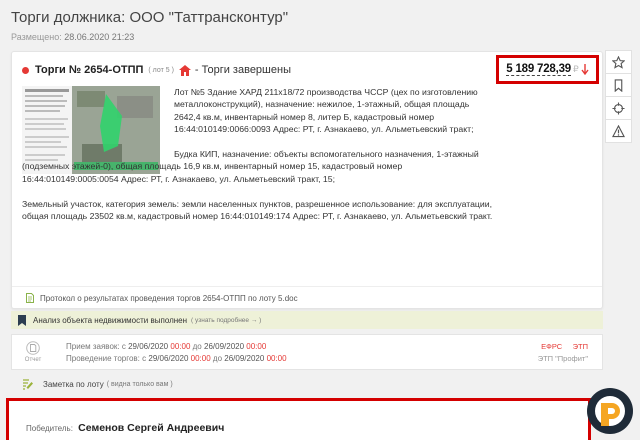 This screenshot has width=640, height=440. I want to click on auction-start-date: 29/06/2020, so click(168, 358).